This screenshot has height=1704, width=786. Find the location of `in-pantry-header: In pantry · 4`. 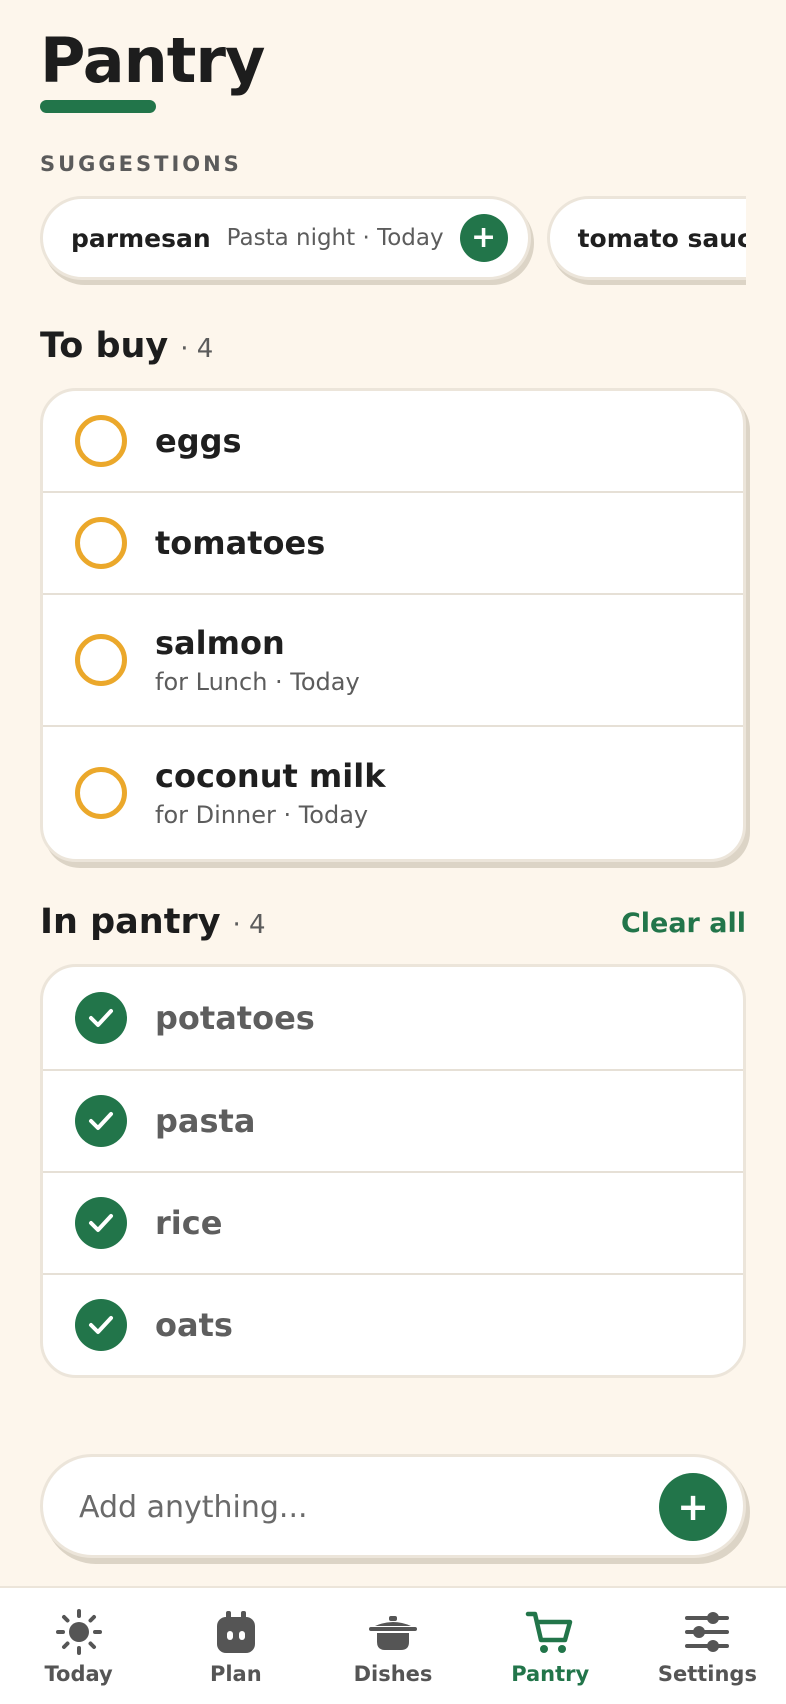

in-pantry-header: In pantry · 4 is located at coordinates (153, 922).